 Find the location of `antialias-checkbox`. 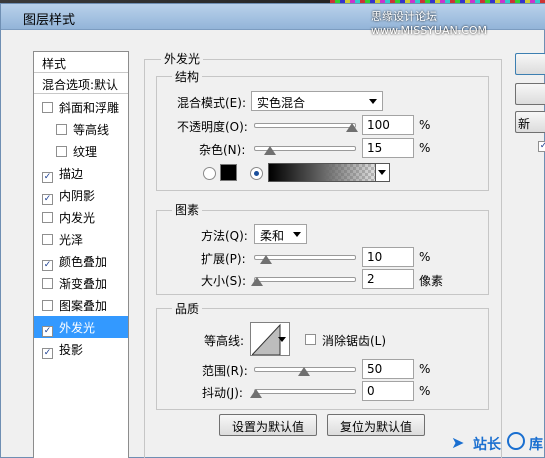

antialias-checkbox is located at coordinates (310, 339).